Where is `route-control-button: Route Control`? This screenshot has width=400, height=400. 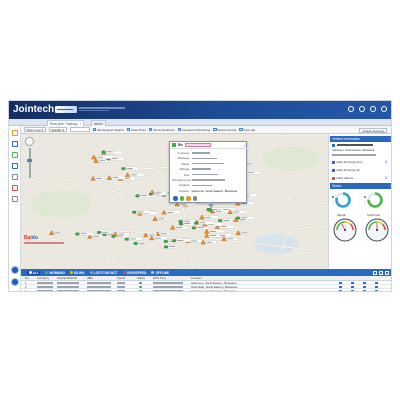 route-control-button: Route Control is located at coordinates (224, 130).